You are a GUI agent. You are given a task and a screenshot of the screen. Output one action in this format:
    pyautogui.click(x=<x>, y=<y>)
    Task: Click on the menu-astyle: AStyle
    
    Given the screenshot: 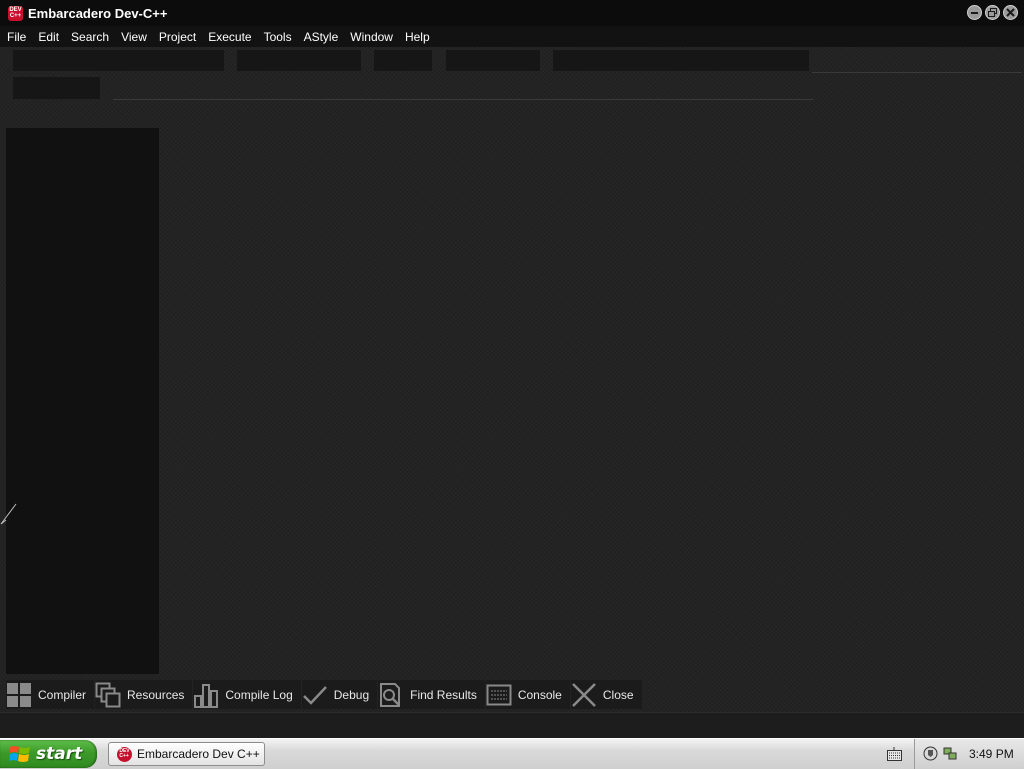 What is the action you would take?
    pyautogui.click(x=321, y=37)
    